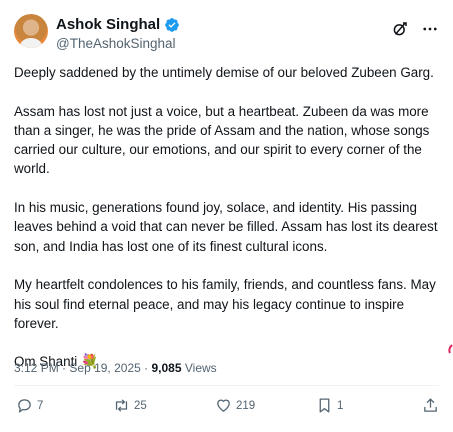 The width and height of the screenshot is (453, 432). What do you see at coordinates (31, 31) in the screenshot?
I see `avatar` at bounding box center [31, 31].